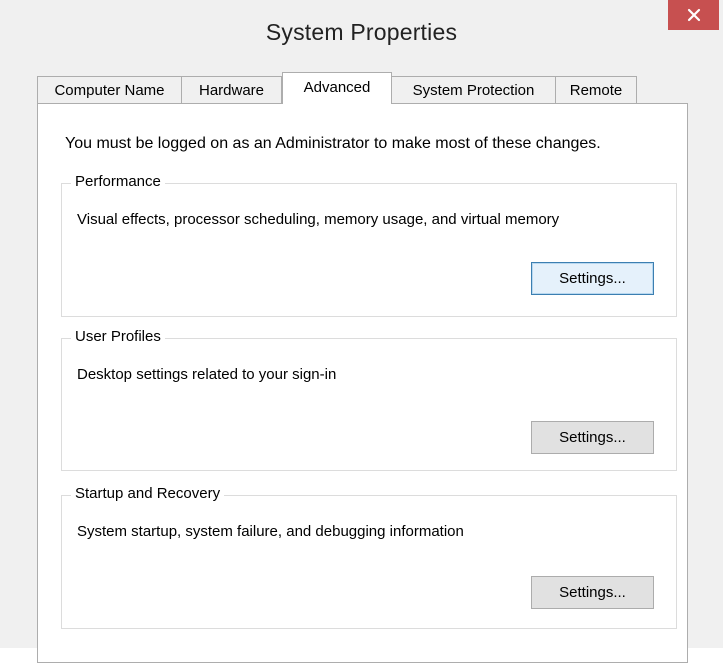  I want to click on tab-hardware: Hardware, so click(231, 89).